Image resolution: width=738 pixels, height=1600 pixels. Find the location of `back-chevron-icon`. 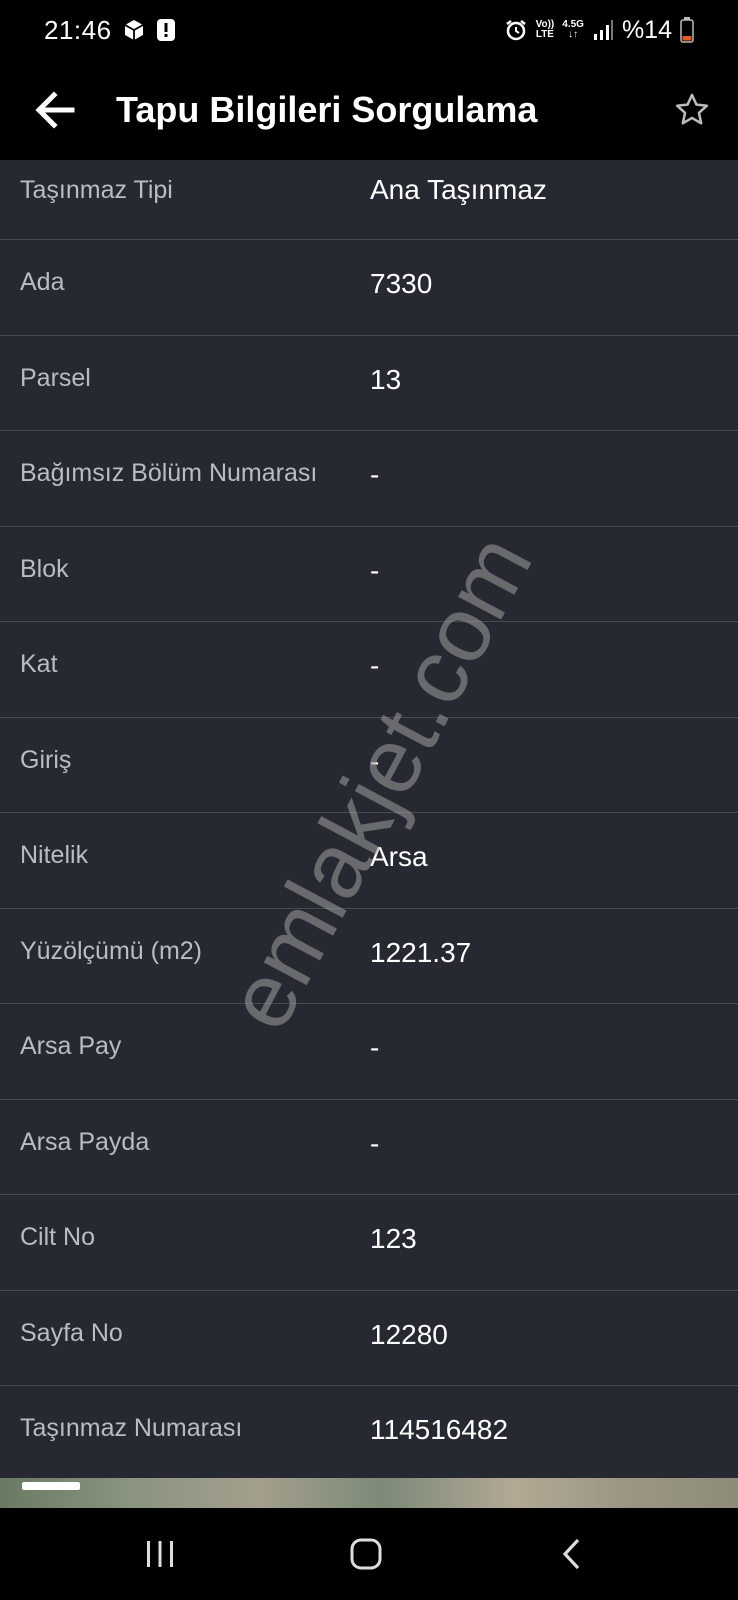

back-chevron-icon is located at coordinates (571, 1554).